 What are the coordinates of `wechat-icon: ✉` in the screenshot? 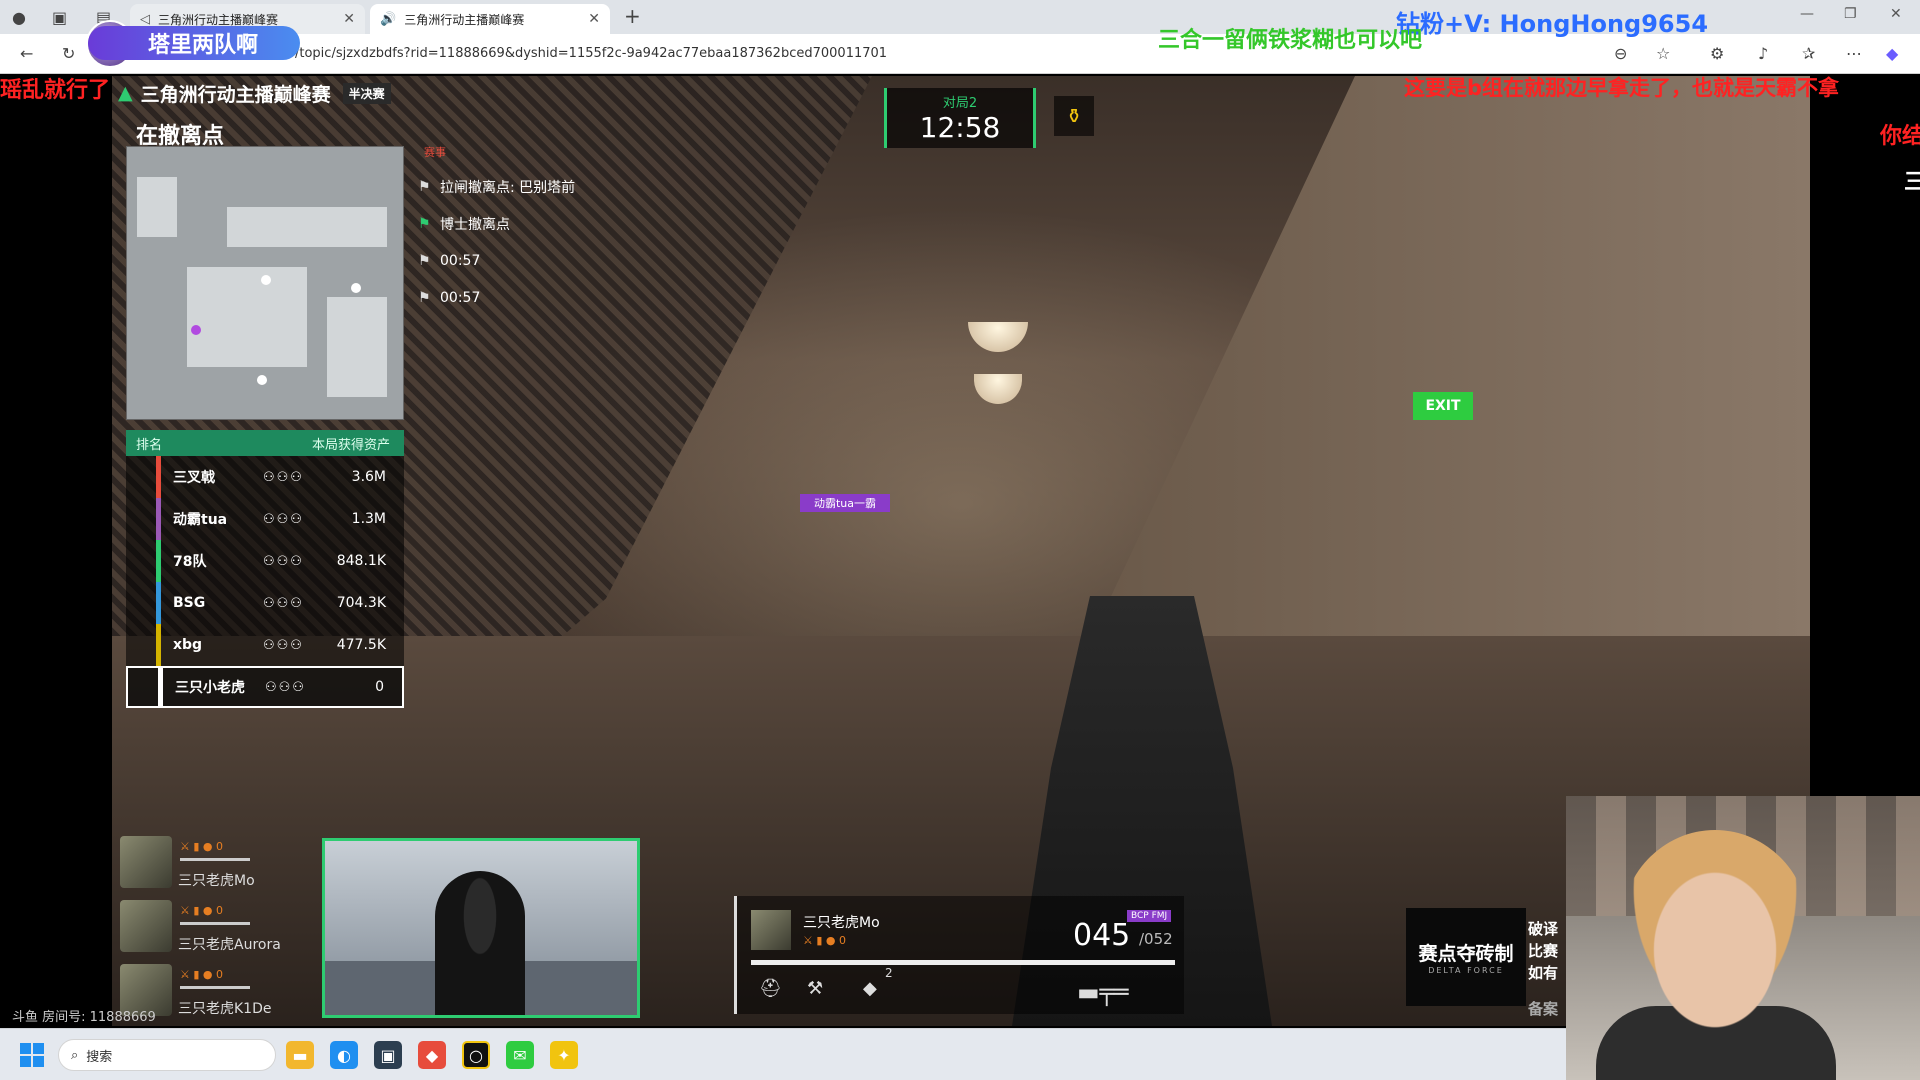 It's located at (520, 1055).